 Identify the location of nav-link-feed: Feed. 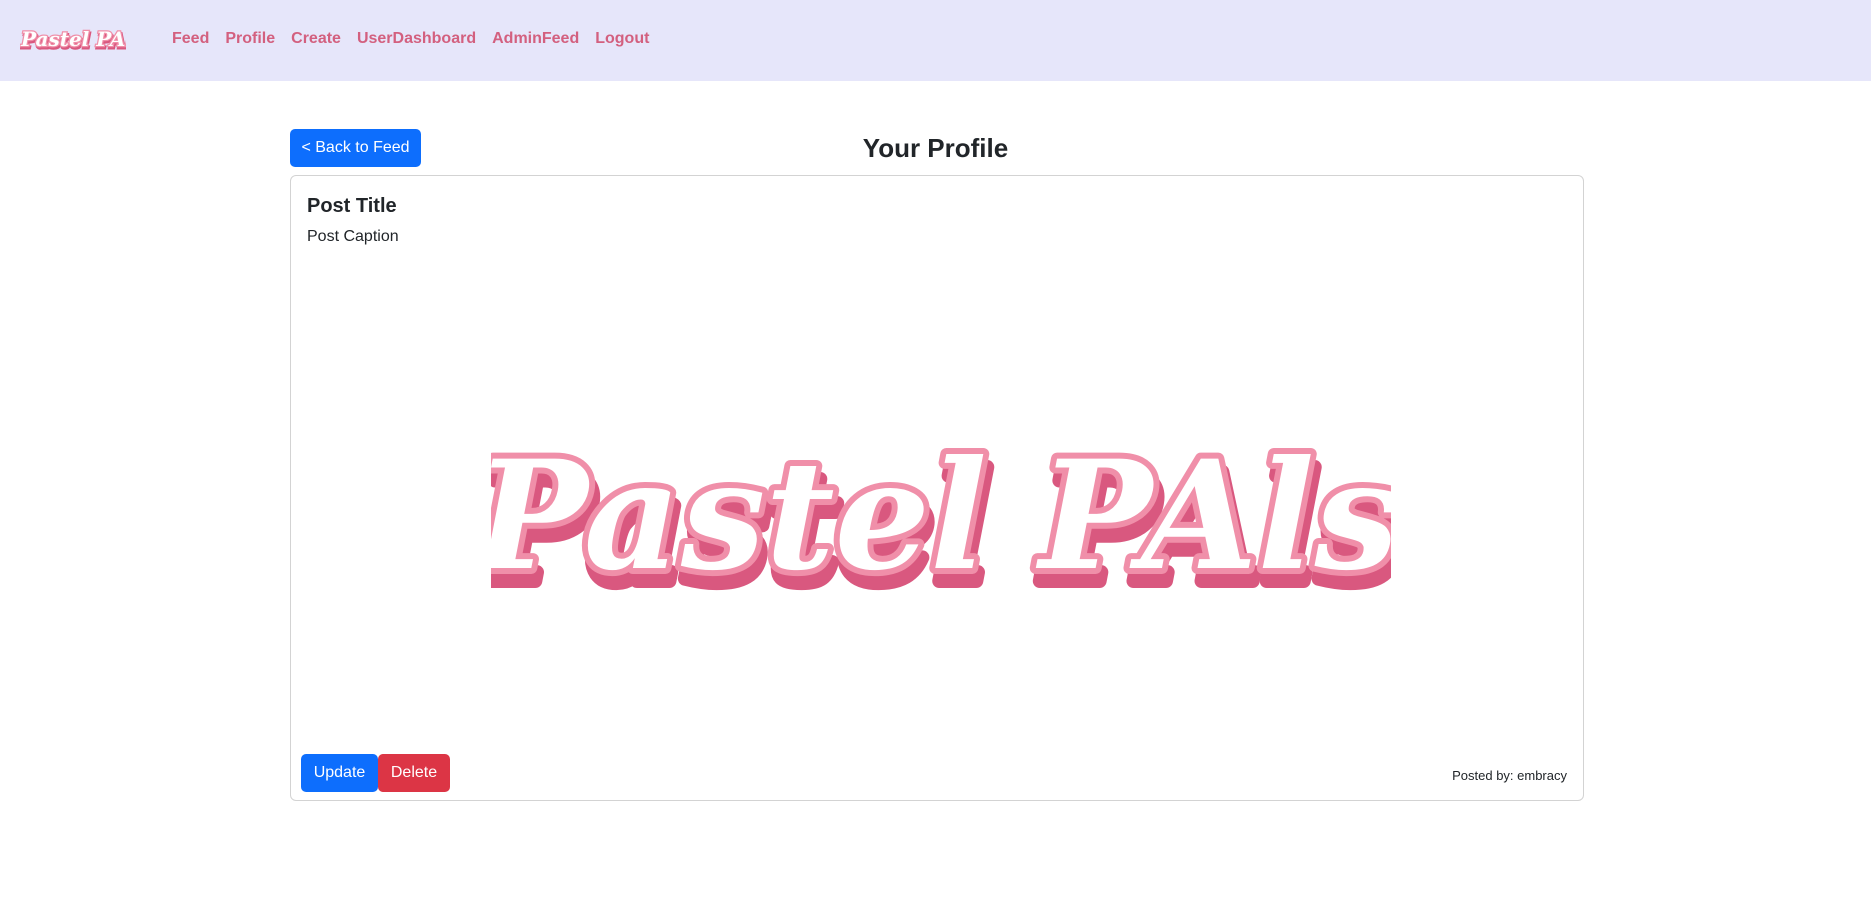
(190, 39).